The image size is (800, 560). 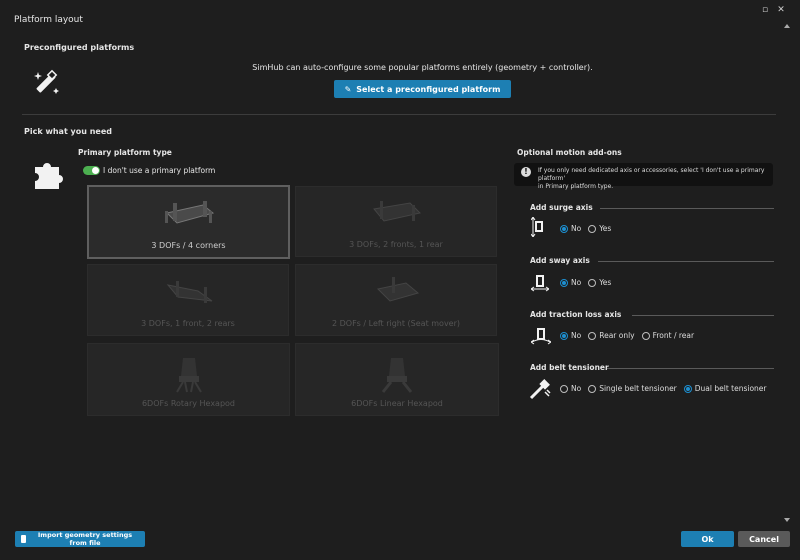 What do you see at coordinates (707, 539) in the screenshot?
I see `ok-button: Ok` at bounding box center [707, 539].